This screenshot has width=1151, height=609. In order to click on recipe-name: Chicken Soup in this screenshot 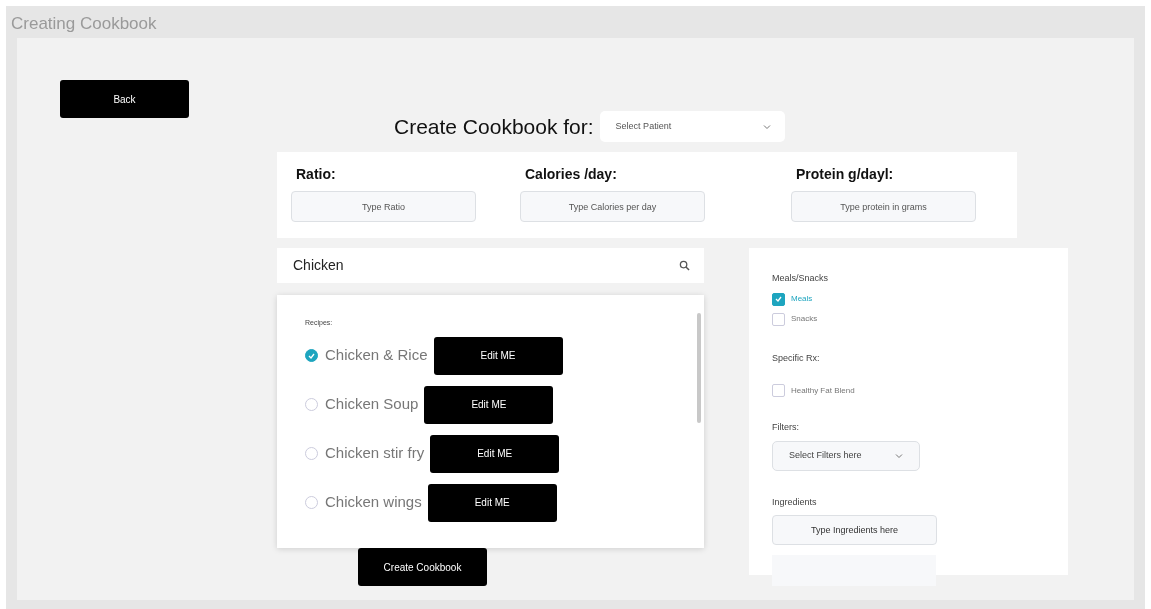, I will do `click(372, 404)`.